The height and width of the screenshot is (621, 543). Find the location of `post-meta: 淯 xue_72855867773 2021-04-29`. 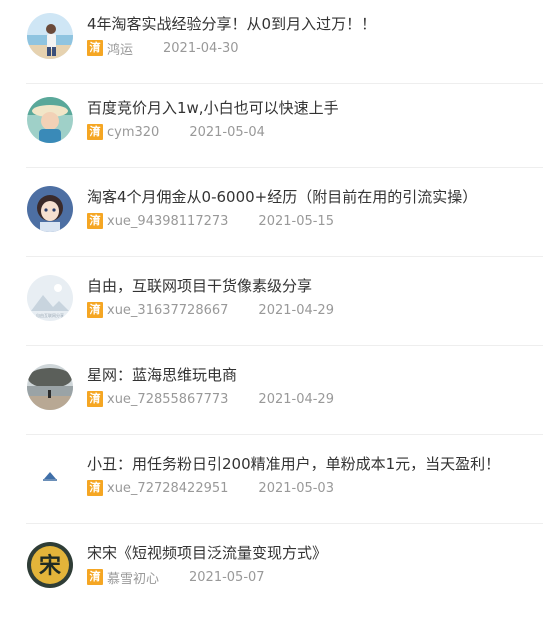

post-meta: 淯 xue_72855867773 2021-04-29 is located at coordinates (210, 399).